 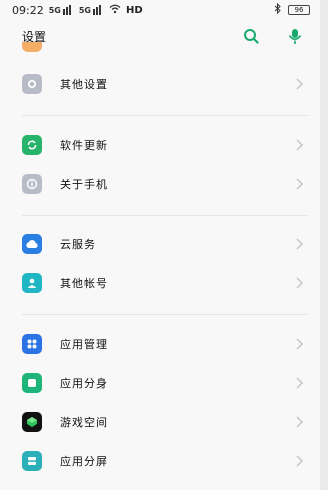 I want to click on wifi-icon, so click(x=115, y=10).